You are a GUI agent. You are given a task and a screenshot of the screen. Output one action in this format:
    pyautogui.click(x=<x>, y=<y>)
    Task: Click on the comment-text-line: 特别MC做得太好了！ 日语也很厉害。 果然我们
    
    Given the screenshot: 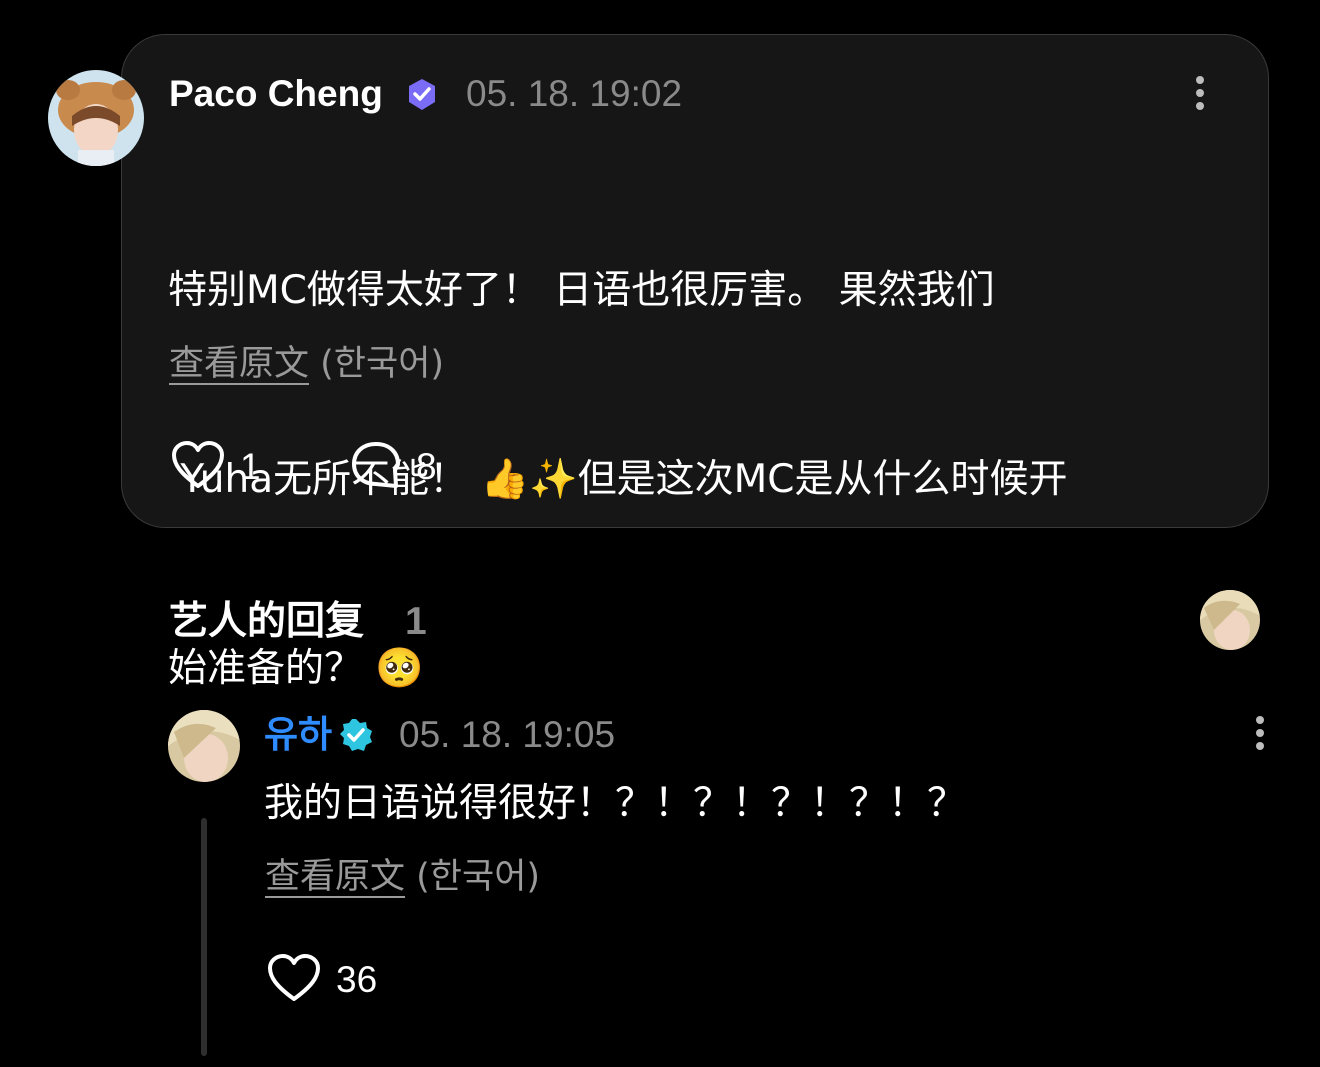 What is the action you would take?
    pyautogui.click(x=581, y=290)
    